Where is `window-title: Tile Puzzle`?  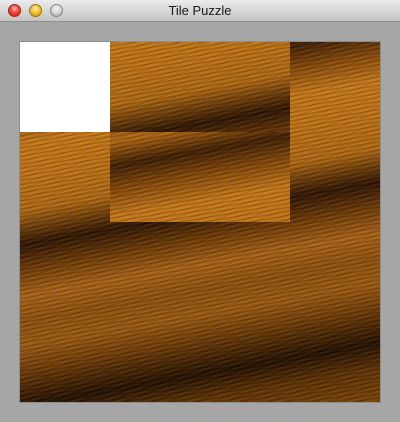
window-title: Tile Puzzle is located at coordinates (200, 10).